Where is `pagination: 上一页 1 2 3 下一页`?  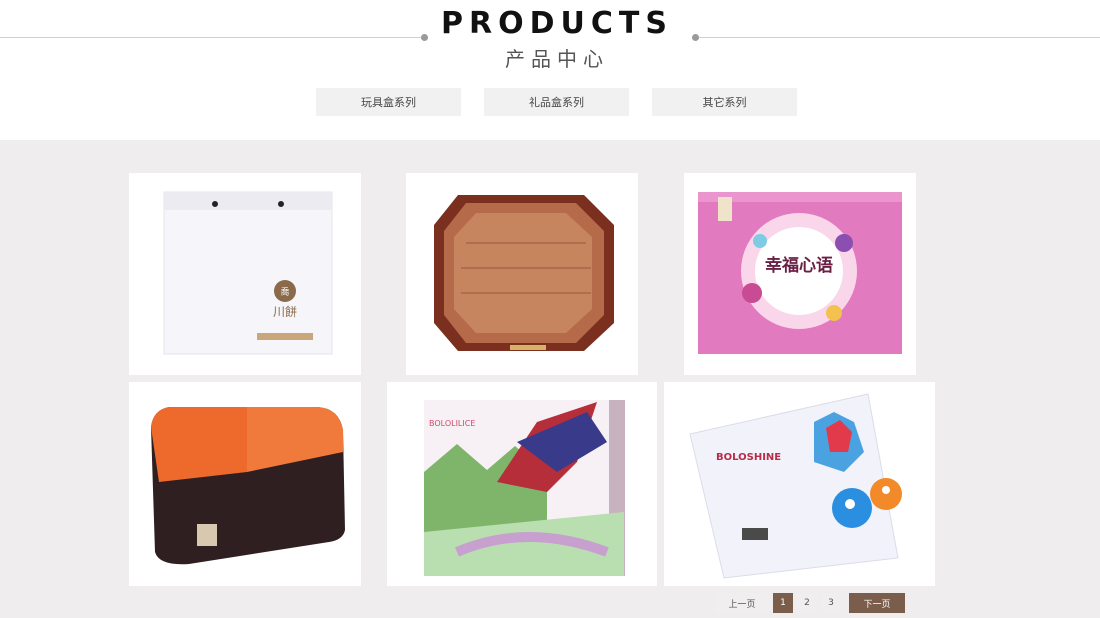 pagination: 上一页 1 2 3 下一页 is located at coordinates (810, 603).